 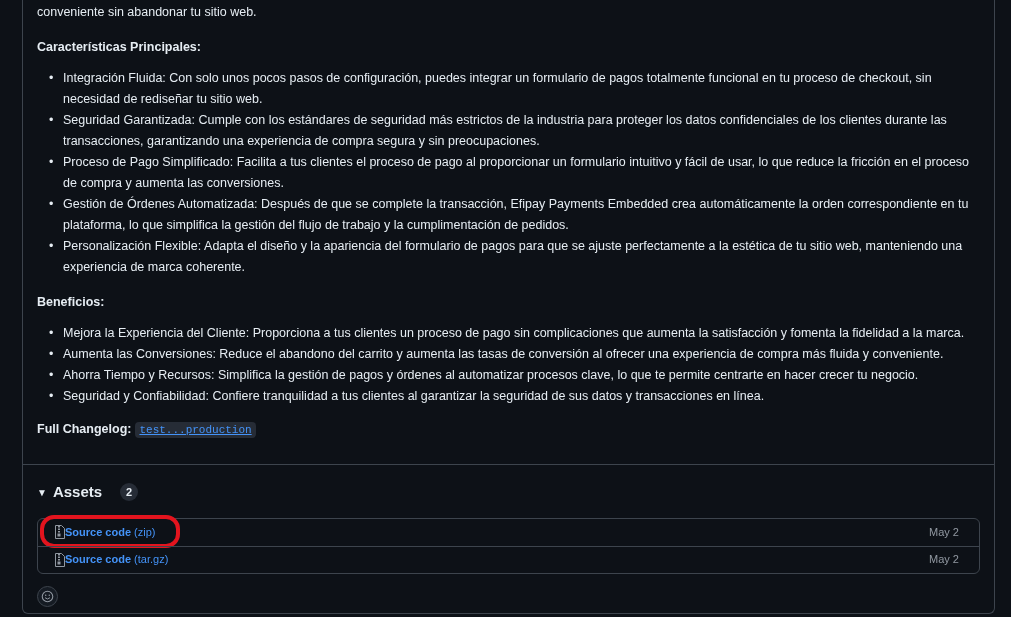 I want to click on count-badge: 2, so click(x=129, y=492).